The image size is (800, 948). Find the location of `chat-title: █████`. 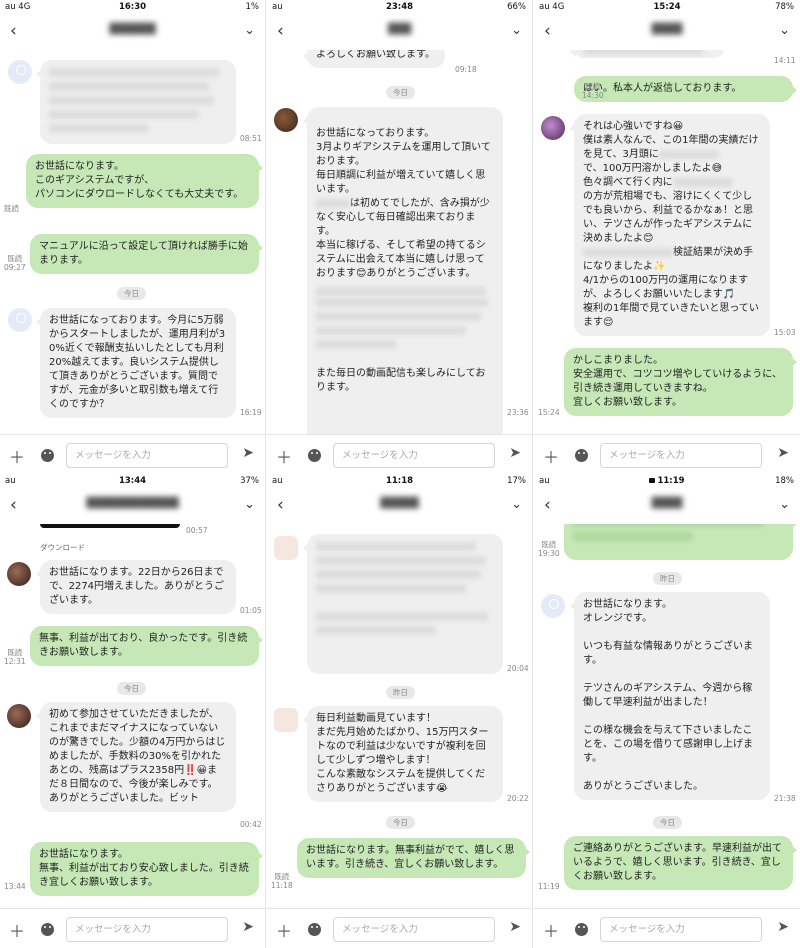

chat-title: █████ is located at coordinates (399, 503).